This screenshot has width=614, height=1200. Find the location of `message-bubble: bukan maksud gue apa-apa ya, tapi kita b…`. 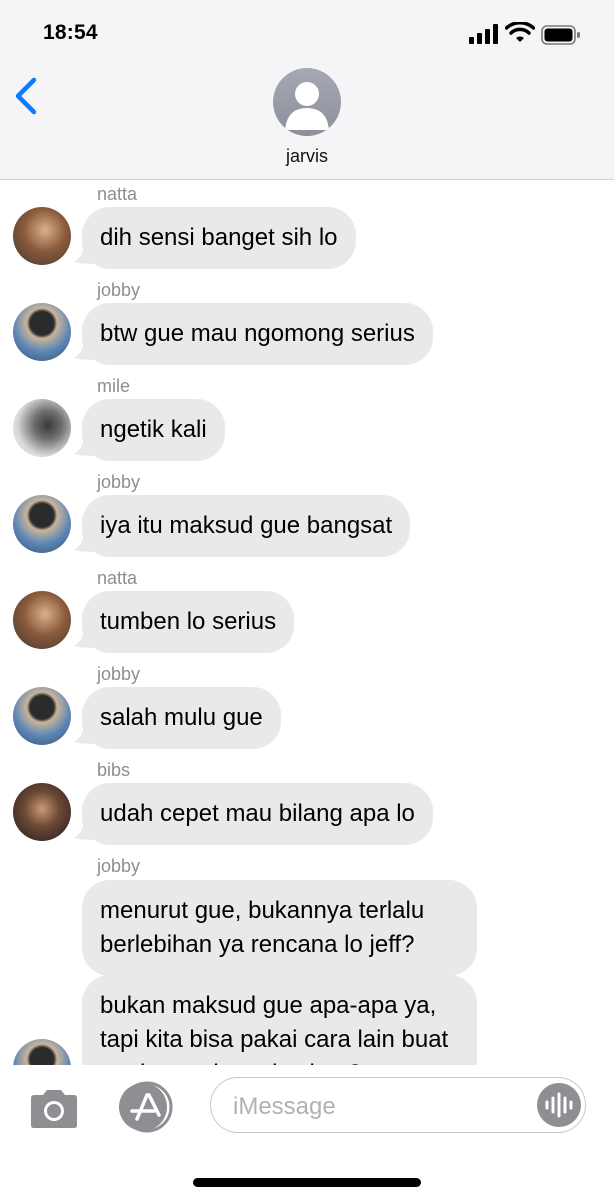

message-bubble: bukan maksud gue apa-apa ya, tapi kita b… is located at coordinates (279, 1020).